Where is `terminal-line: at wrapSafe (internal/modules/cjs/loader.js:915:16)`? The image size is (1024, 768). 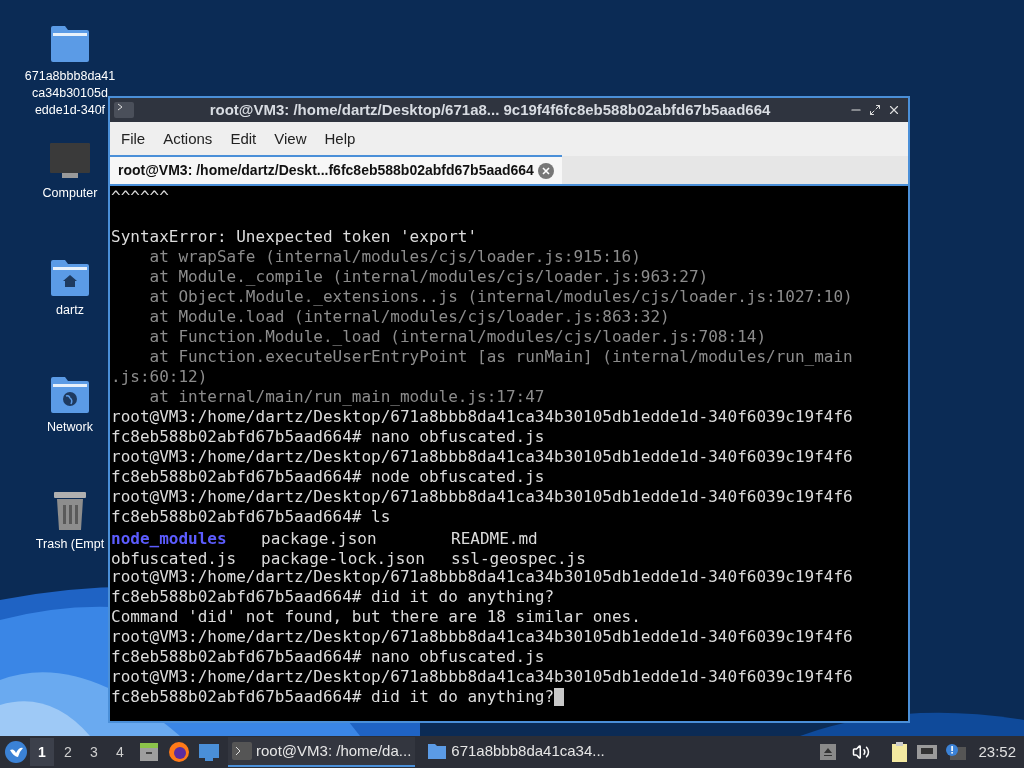 terminal-line: at wrapSafe (internal/modules/cjs/loader.js:915:16) is located at coordinates (395, 257).